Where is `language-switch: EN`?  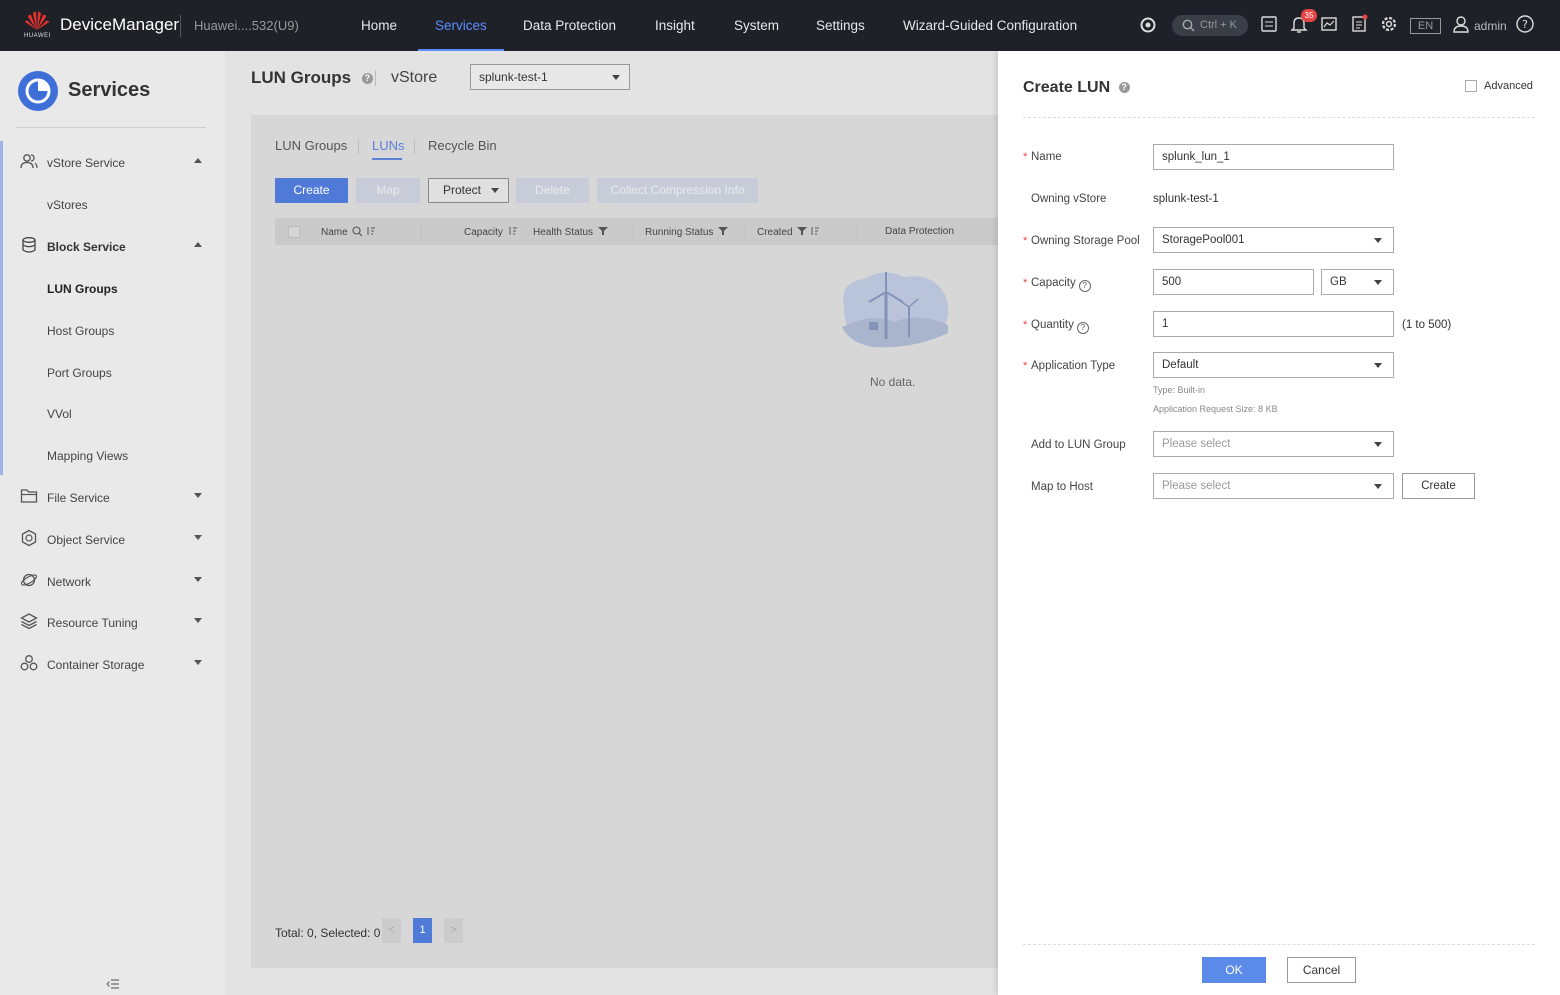 language-switch: EN is located at coordinates (1425, 26).